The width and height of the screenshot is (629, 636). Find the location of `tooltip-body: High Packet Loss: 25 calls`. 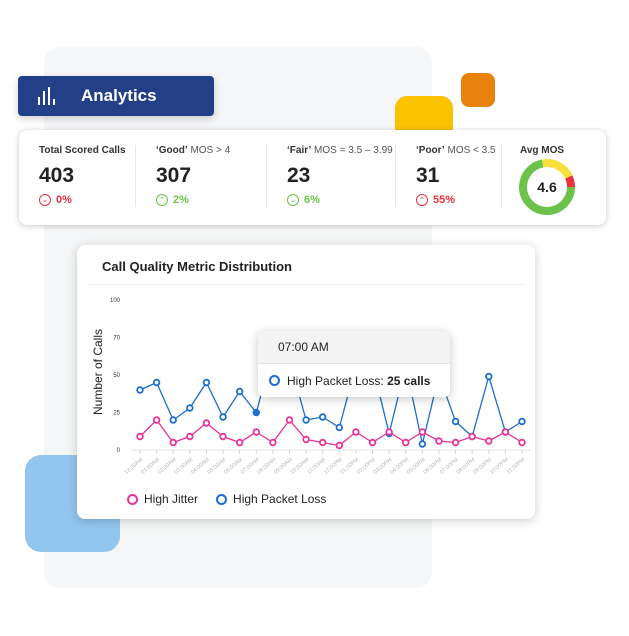

tooltip-body: High Packet Loss: 25 calls is located at coordinates (354, 380).